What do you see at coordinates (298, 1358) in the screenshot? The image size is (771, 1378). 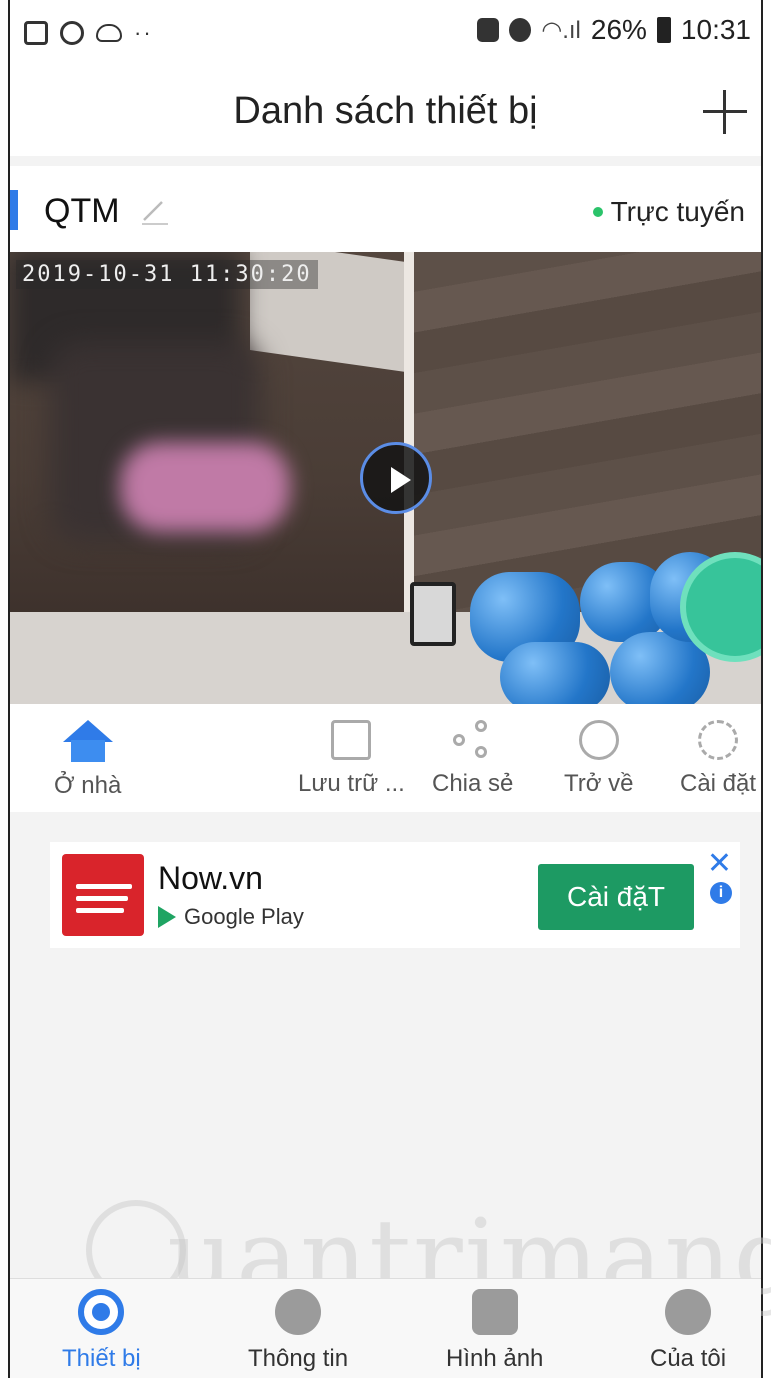 I see `tab-messages-label: Thông tin` at bounding box center [298, 1358].